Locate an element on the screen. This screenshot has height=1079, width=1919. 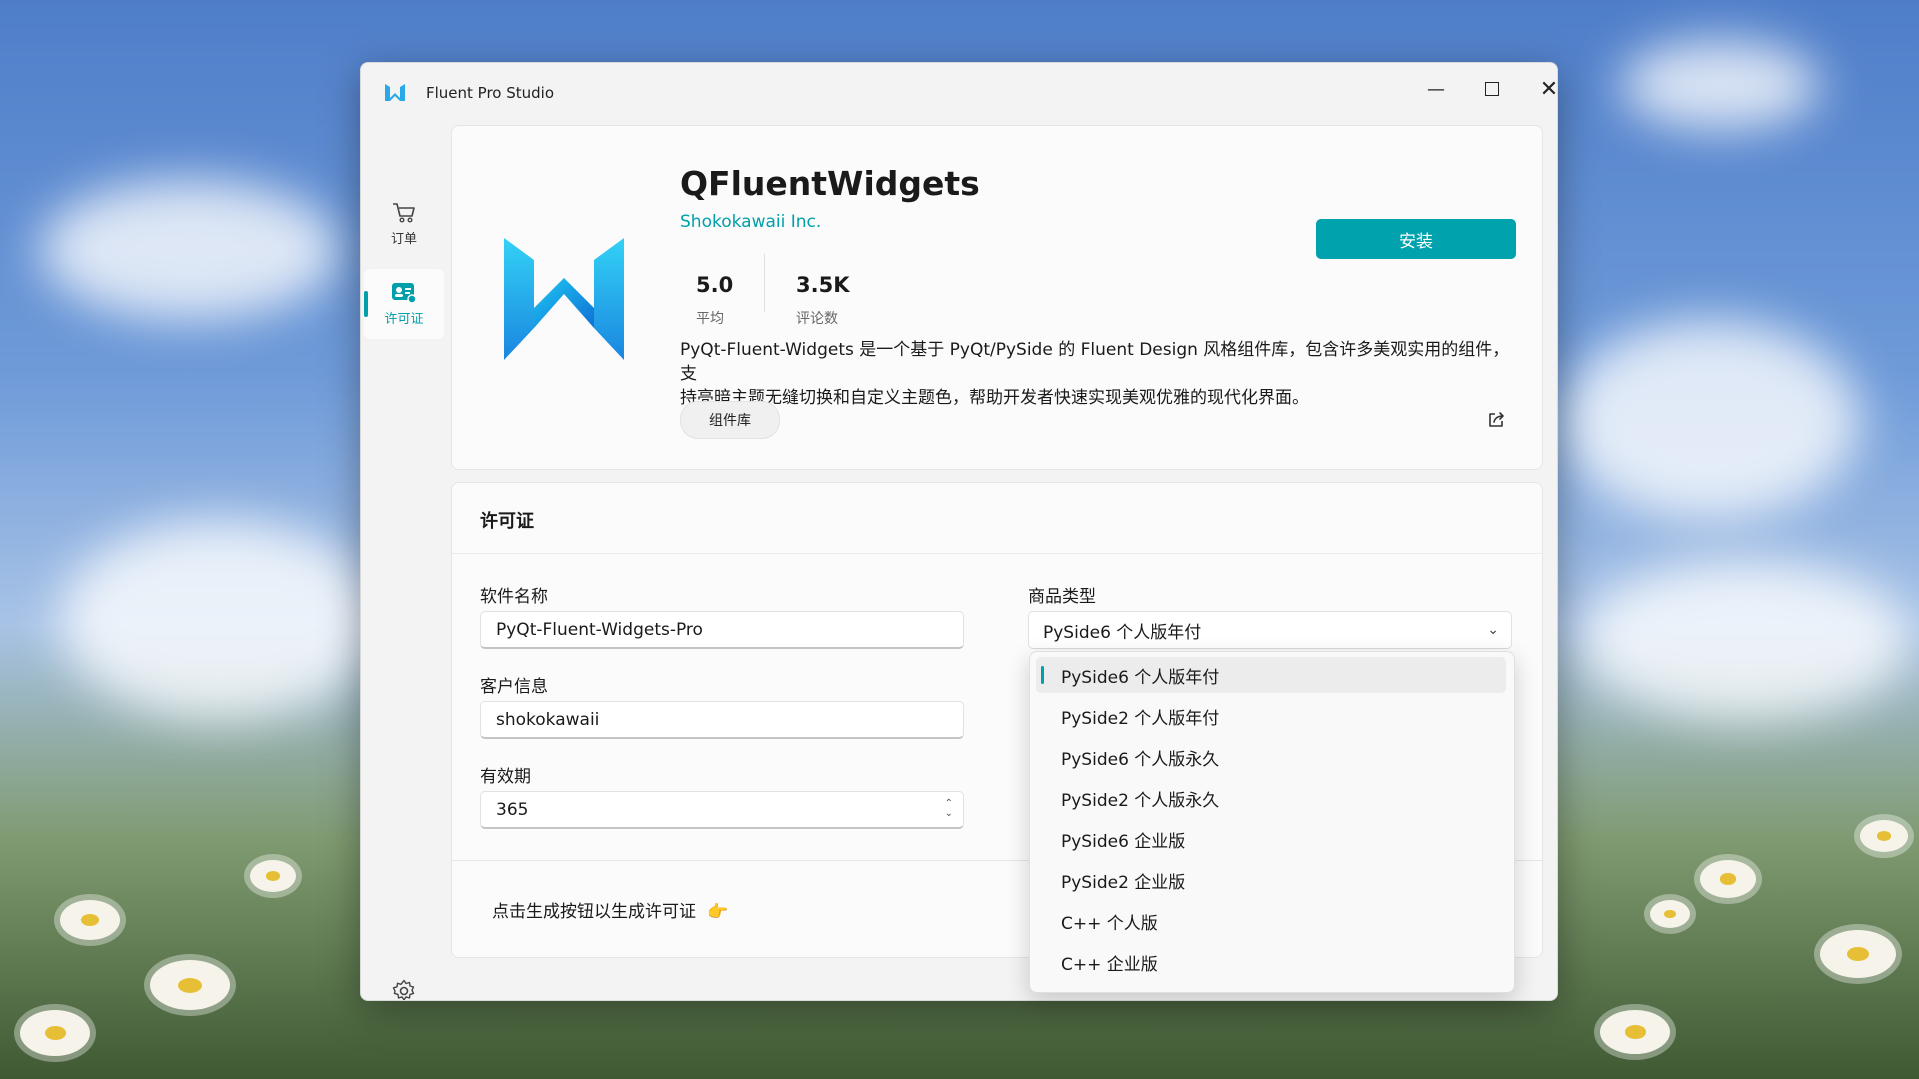
chevron-down-icon: ⌄ is located at coordinates (1493, 630).